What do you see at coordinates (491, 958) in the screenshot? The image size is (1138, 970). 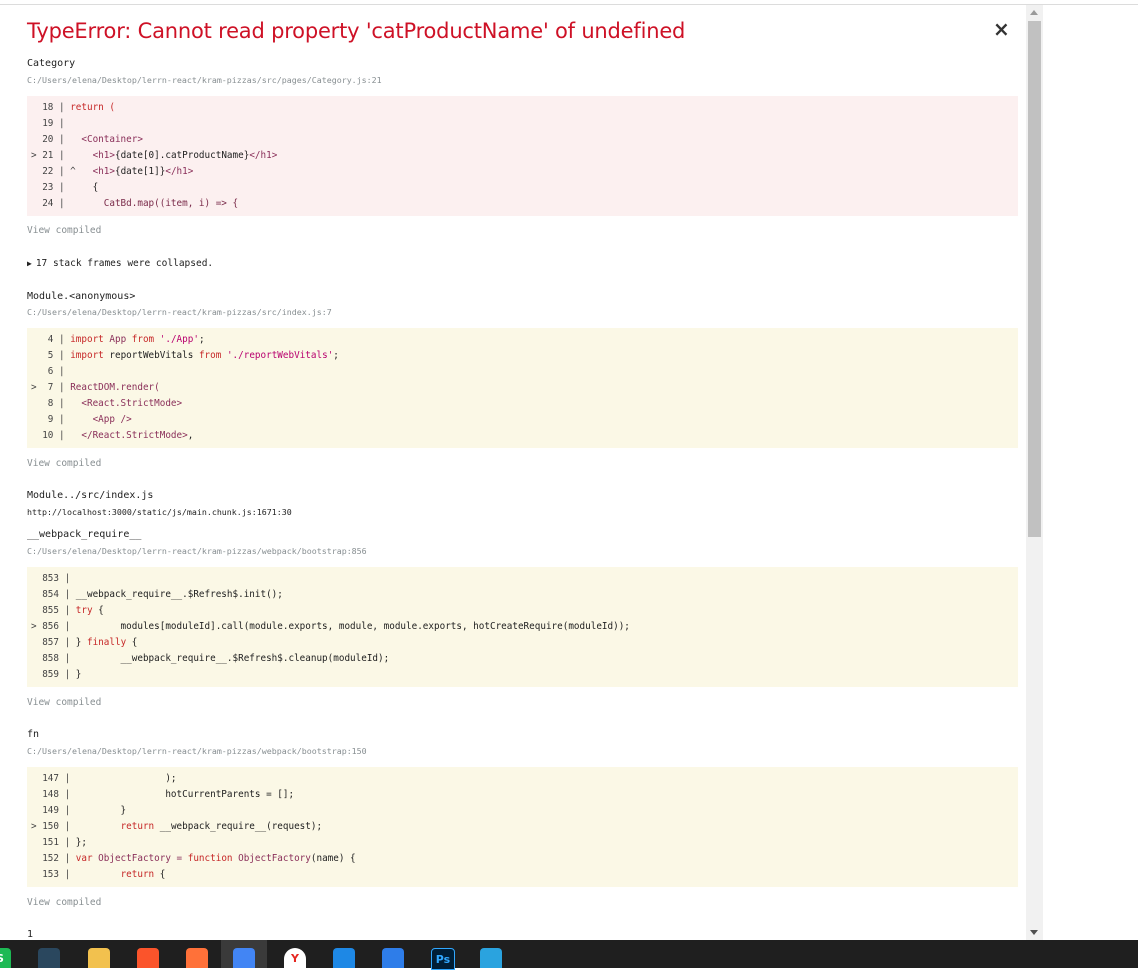 I see `telegram-icon` at bounding box center [491, 958].